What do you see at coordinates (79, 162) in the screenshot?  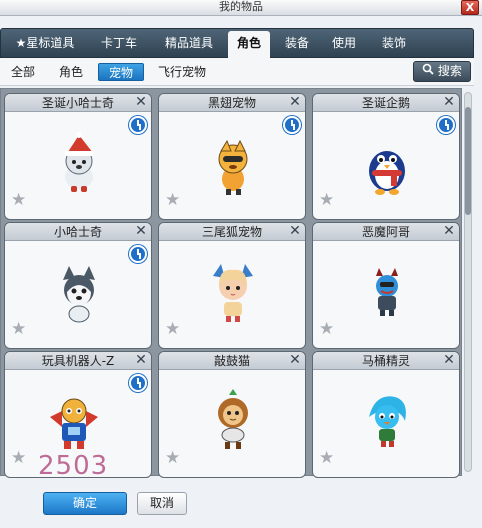 I see `husky-santa-hat-icon` at bounding box center [79, 162].